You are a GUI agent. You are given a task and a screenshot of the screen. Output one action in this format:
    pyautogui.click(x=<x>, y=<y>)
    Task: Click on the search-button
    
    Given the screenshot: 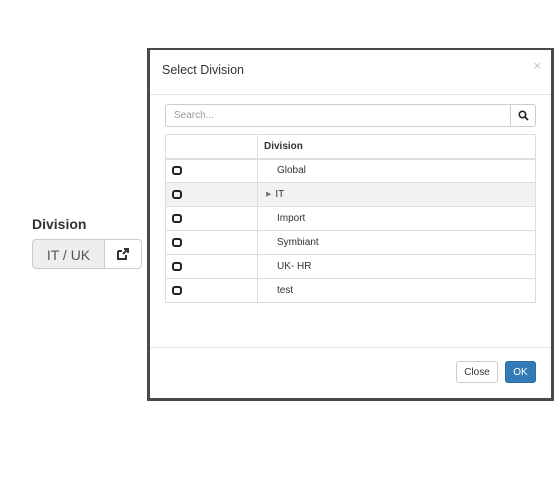 What is the action you would take?
    pyautogui.click(x=523, y=115)
    